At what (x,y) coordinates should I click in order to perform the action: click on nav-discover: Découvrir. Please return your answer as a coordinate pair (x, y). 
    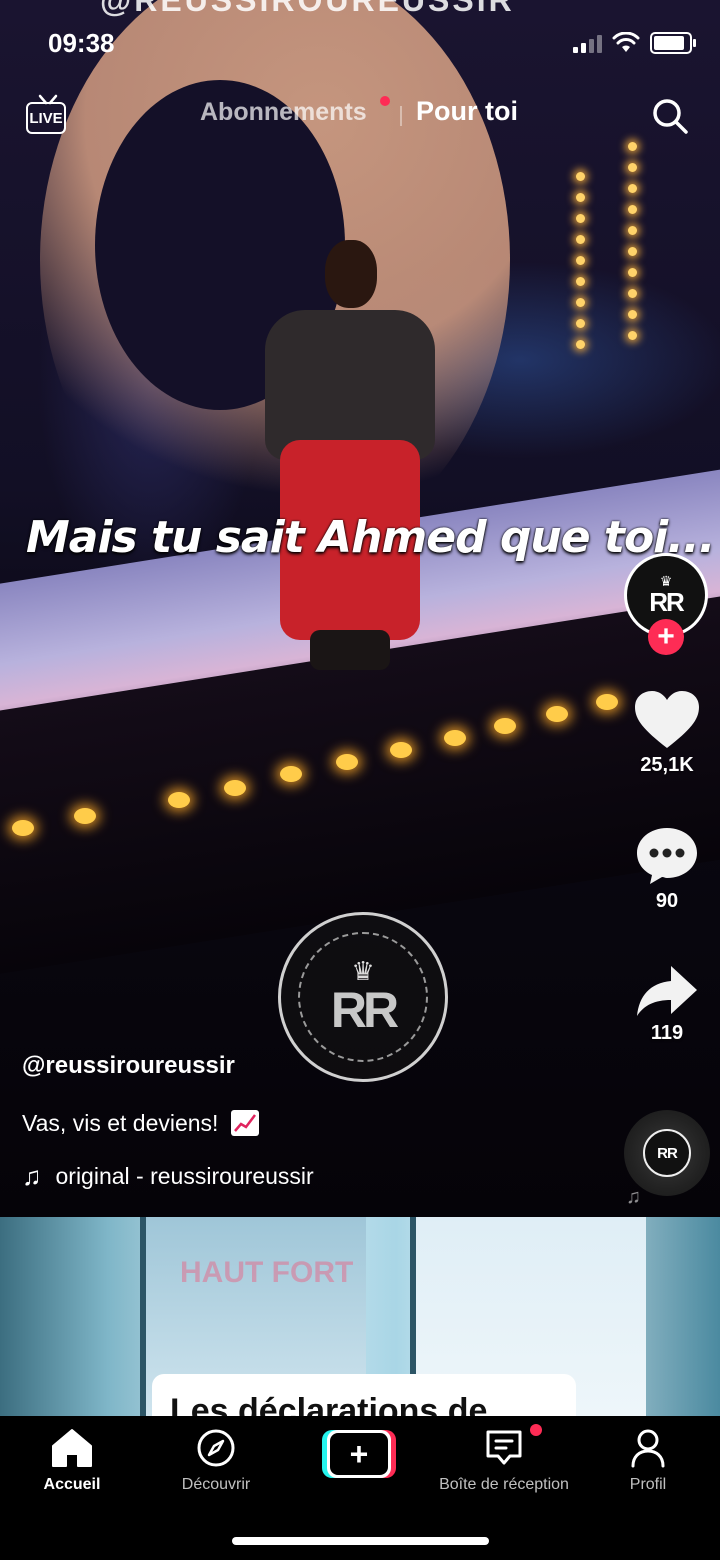
    Looking at the image, I should click on (216, 1460).